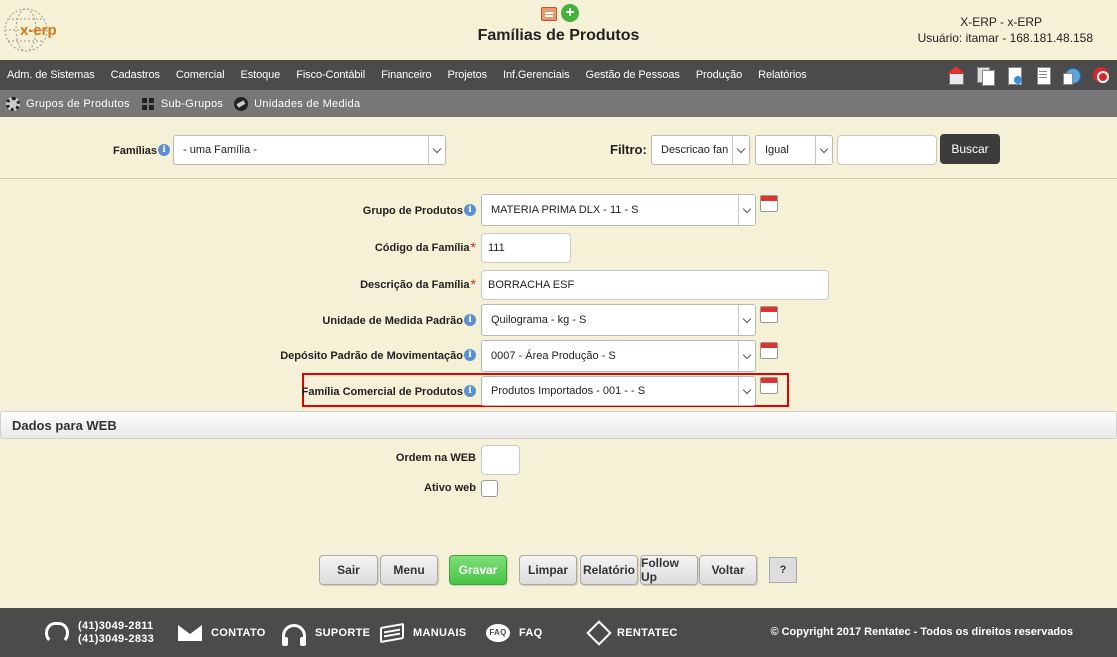  I want to click on unidade-medida-label-text: Unidade de Medida Padrão, so click(392, 321).